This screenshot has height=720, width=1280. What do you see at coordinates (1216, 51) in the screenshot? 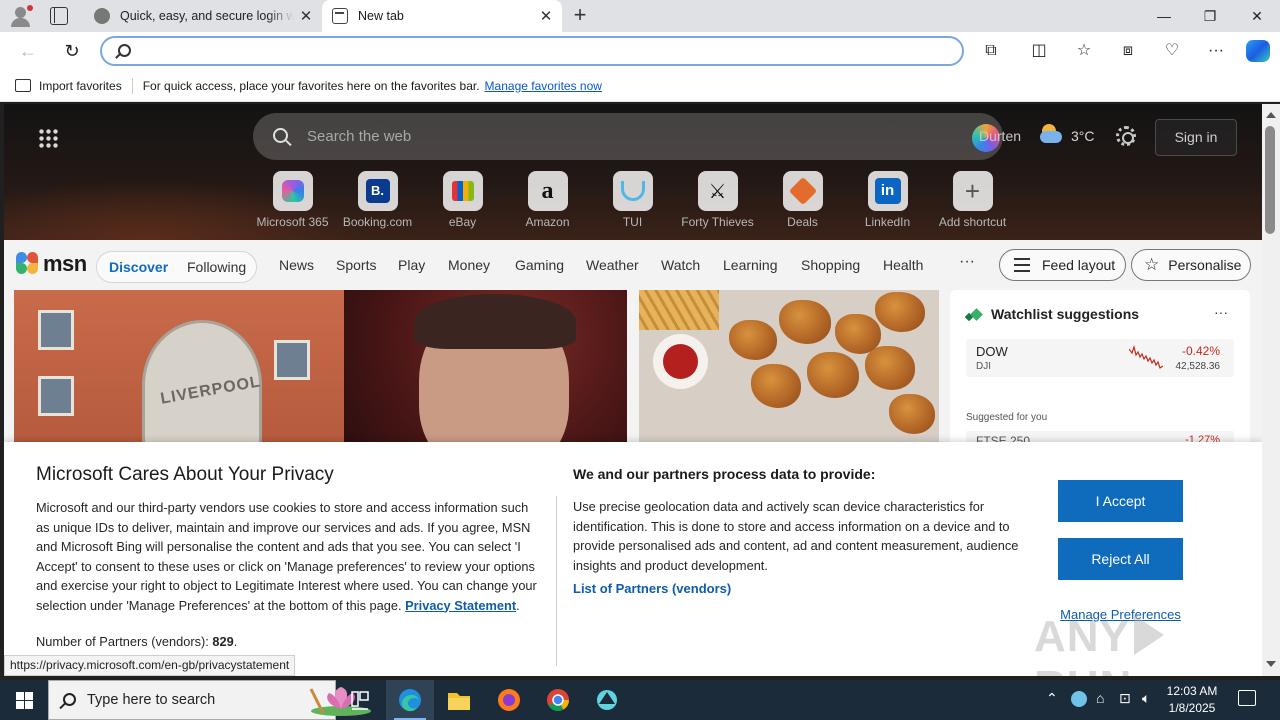
I see `more-menu-icon: ···` at bounding box center [1216, 51].